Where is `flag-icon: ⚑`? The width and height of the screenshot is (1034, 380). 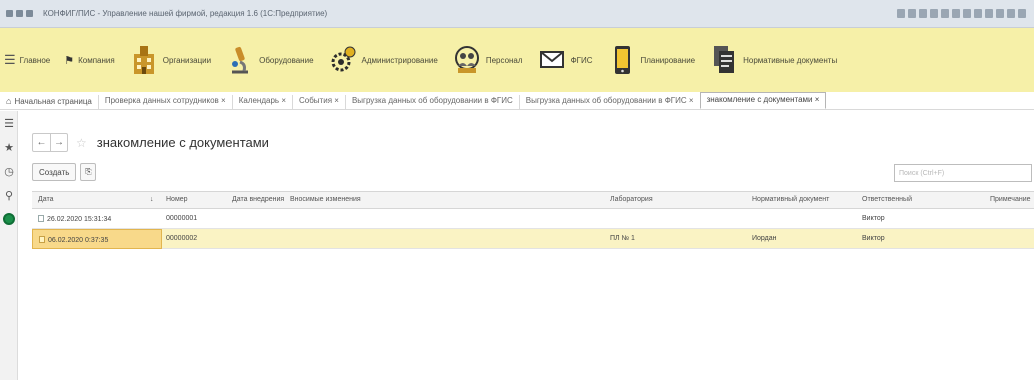 flag-icon: ⚑ is located at coordinates (69, 60).